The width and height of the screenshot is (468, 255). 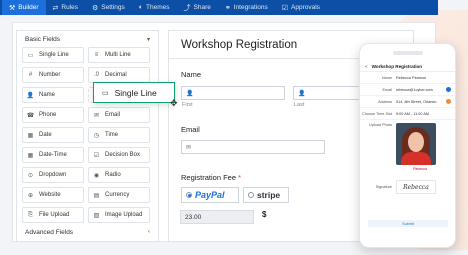 I want to click on submit-button: Submit, so click(x=408, y=223).